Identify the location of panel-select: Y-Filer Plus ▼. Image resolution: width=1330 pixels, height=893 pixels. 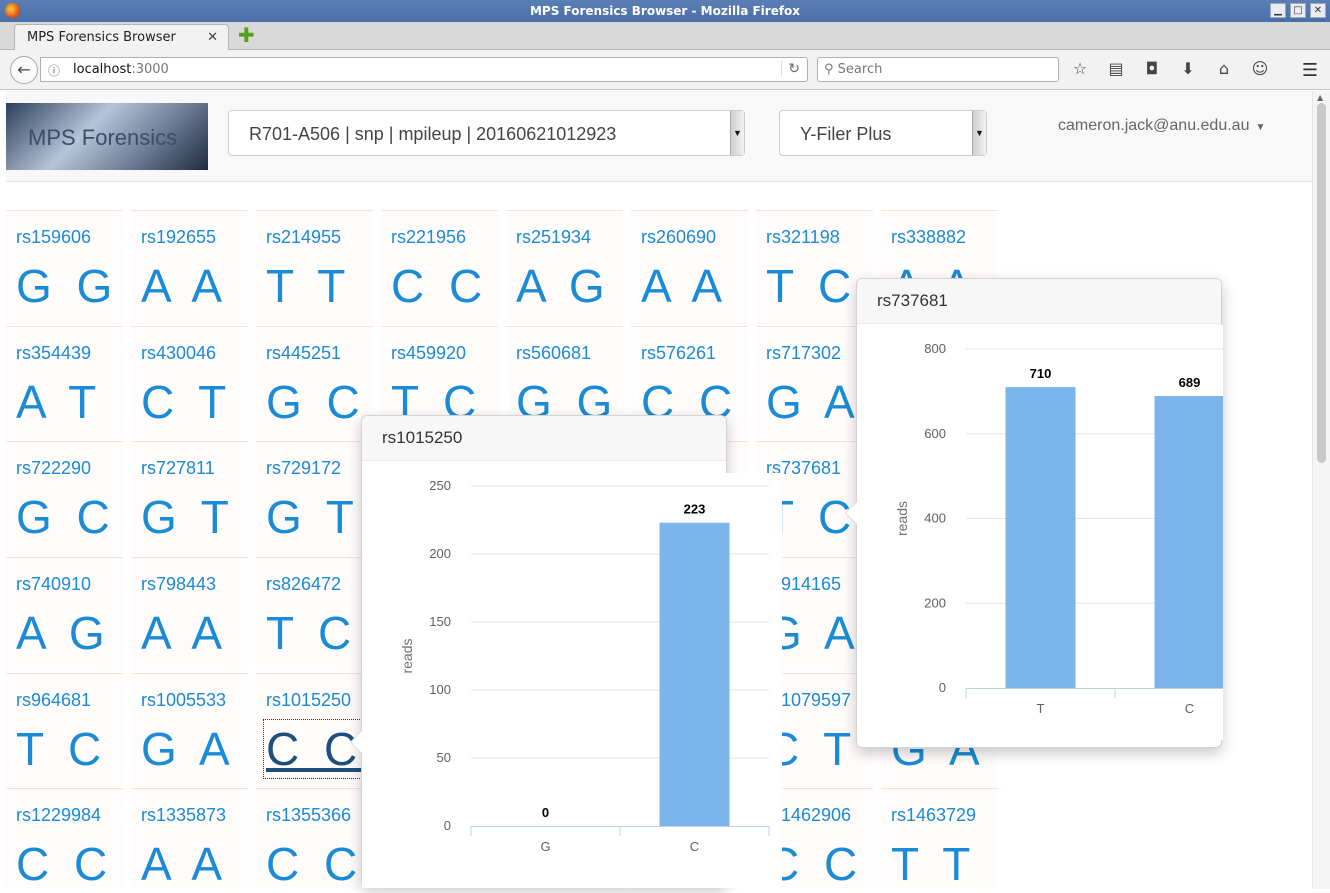
(883, 133).